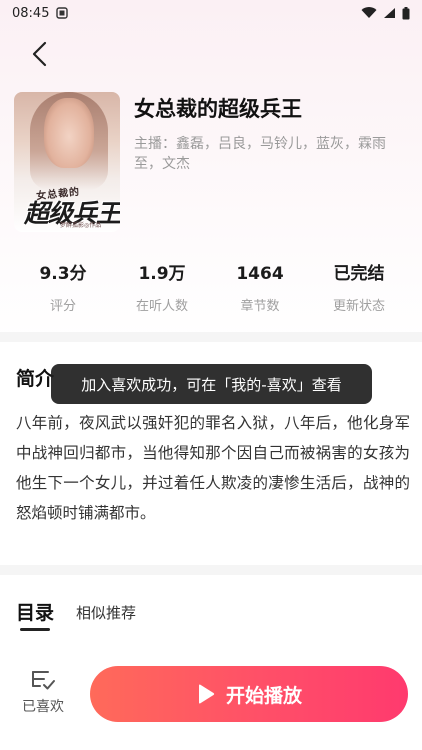 Image resolution: width=422 pixels, height=750 pixels. I want to click on book-cover: 女总裁的 超级兵王 梦醉孤影◎作品, so click(67, 162).